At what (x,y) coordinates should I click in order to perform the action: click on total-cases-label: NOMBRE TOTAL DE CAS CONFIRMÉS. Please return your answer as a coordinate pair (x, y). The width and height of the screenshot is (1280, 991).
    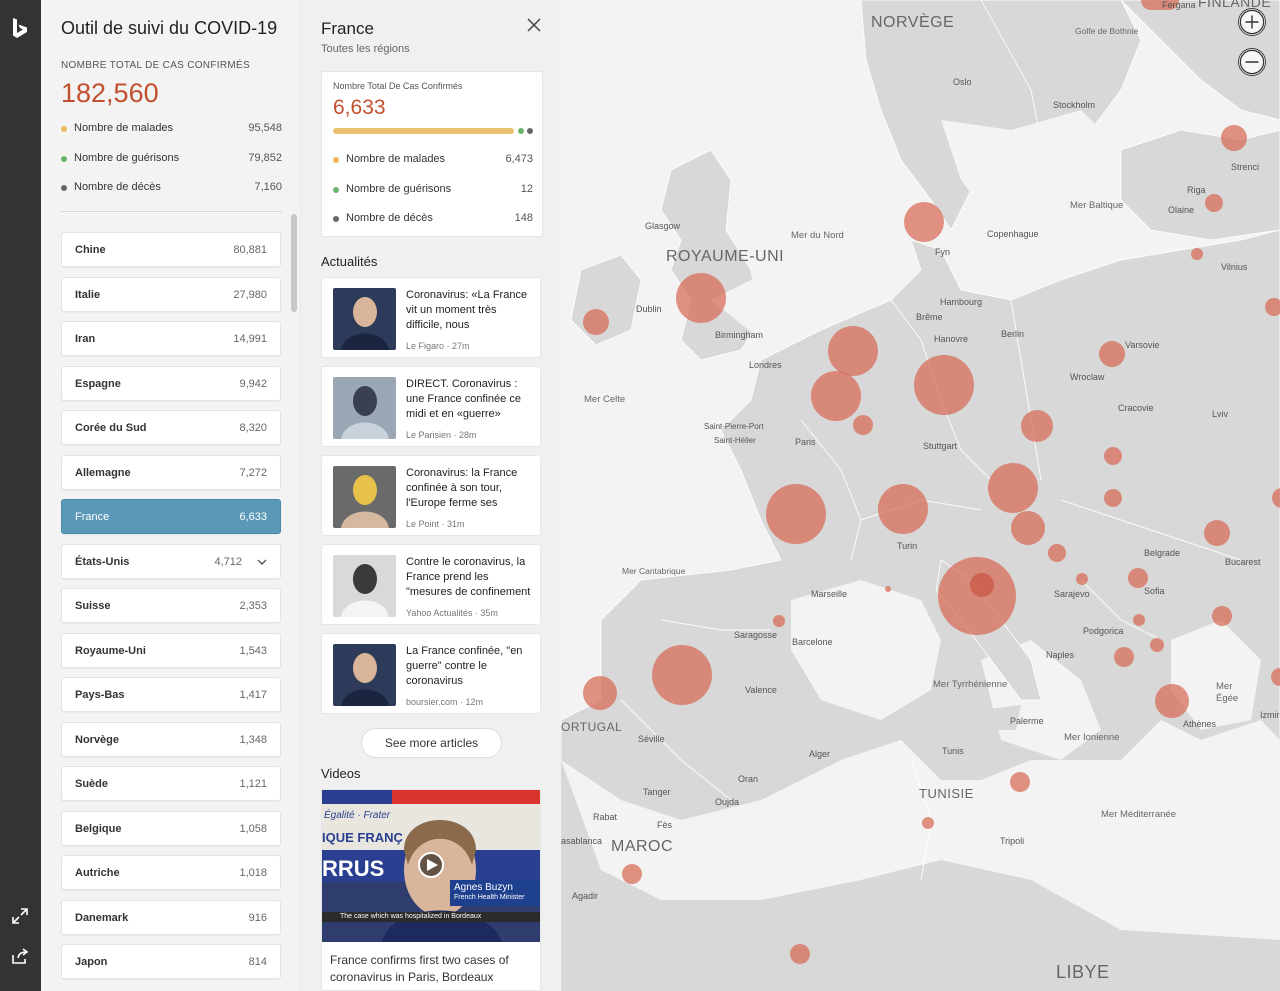
    Looking at the image, I should click on (155, 65).